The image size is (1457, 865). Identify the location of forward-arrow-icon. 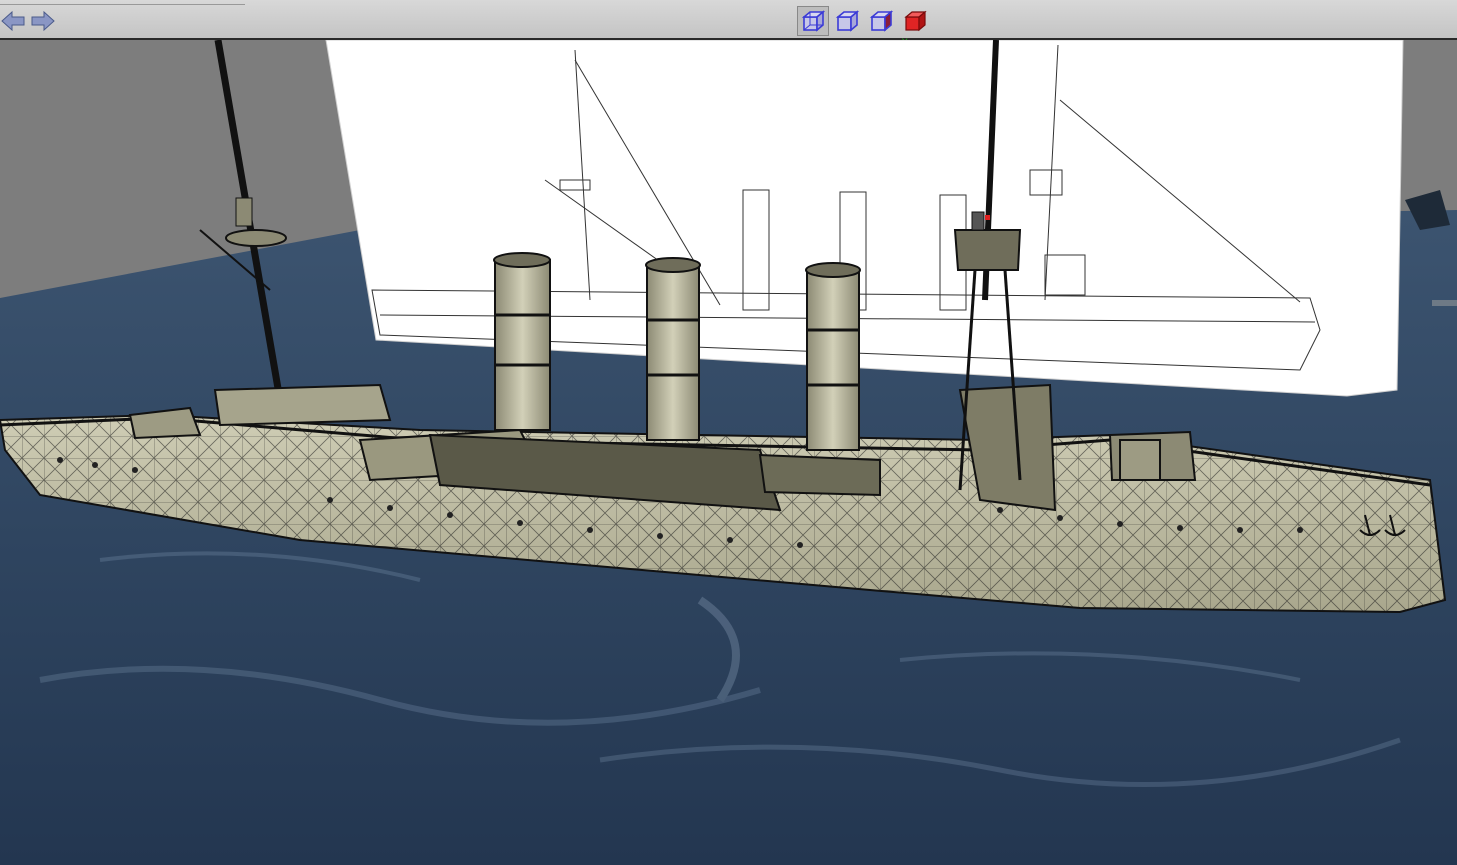
(43, 21).